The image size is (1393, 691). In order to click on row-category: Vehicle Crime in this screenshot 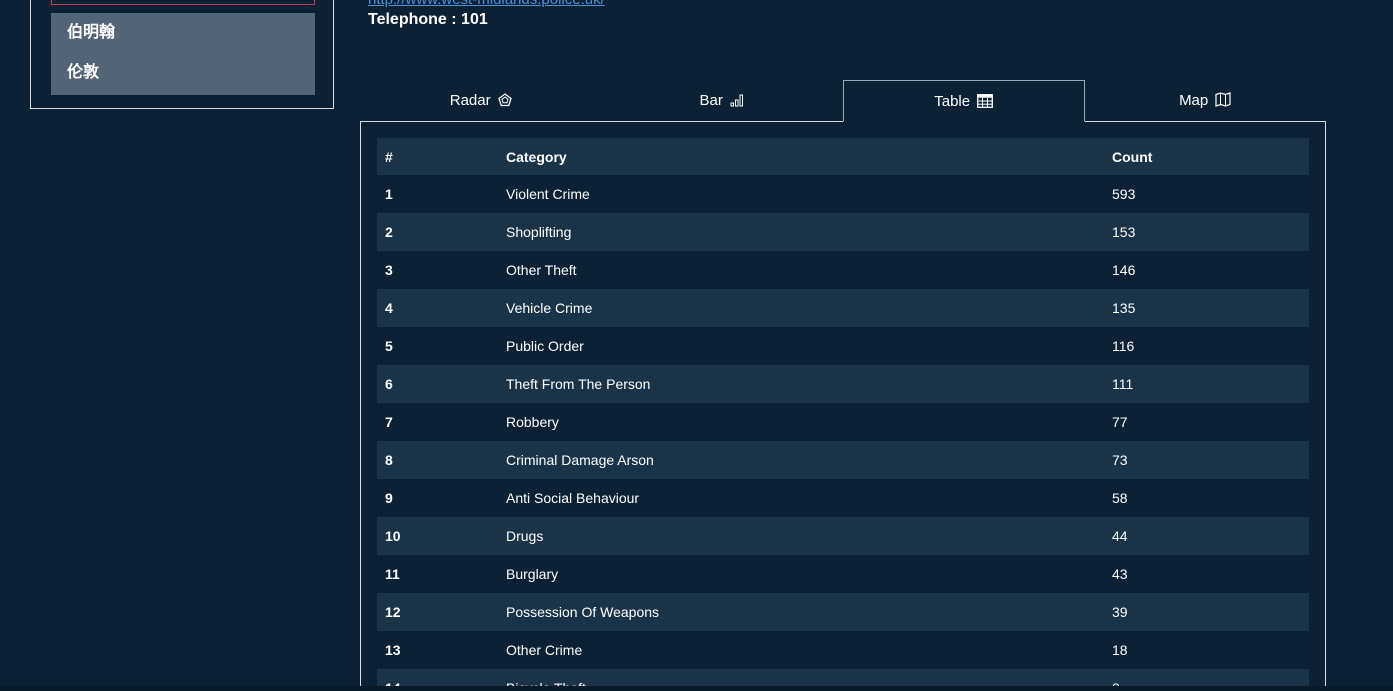, I will do `click(549, 308)`.